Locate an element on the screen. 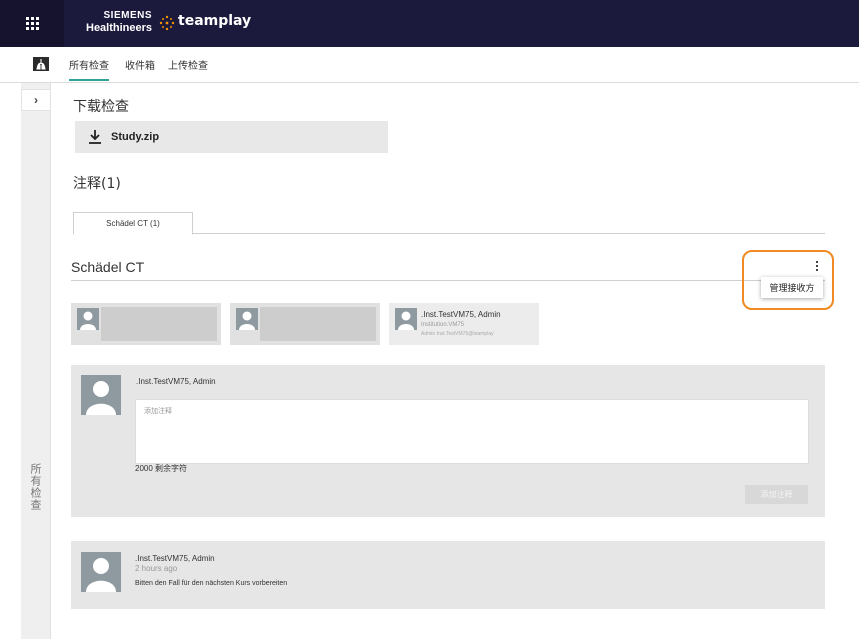 The height and width of the screenshot is (639, 859). side-panel: › 所有检查 is located at coordinates (36, 361).